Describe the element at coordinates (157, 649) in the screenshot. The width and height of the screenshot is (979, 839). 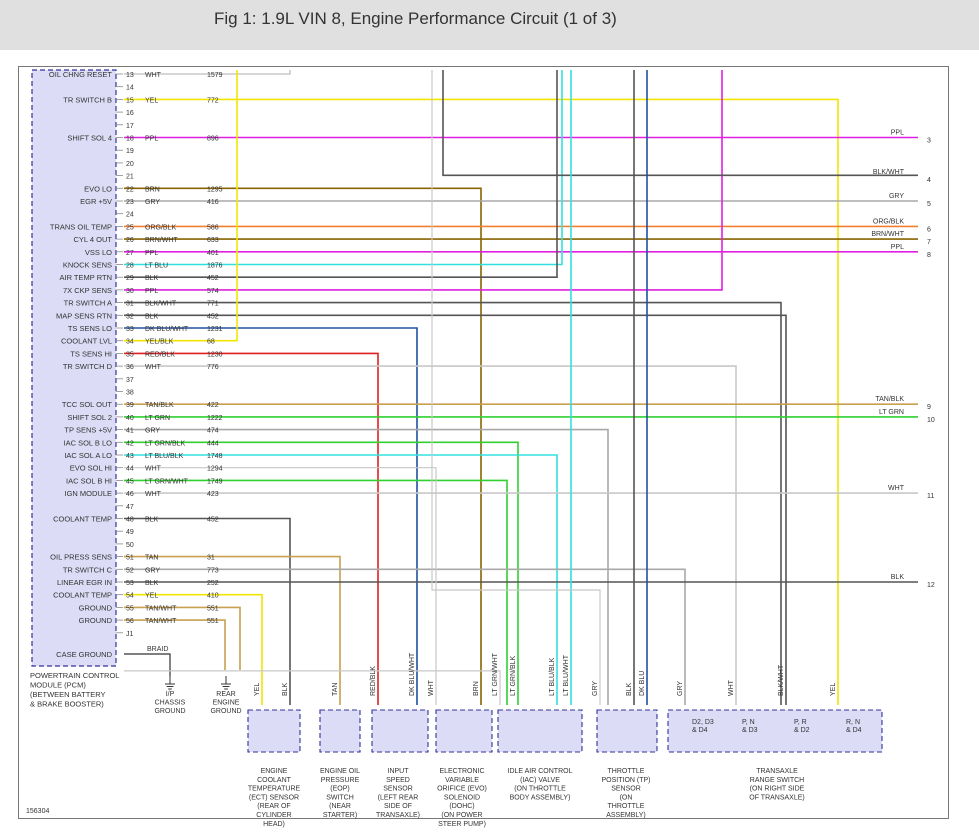
I see `braid-label: BRAID` at that location.